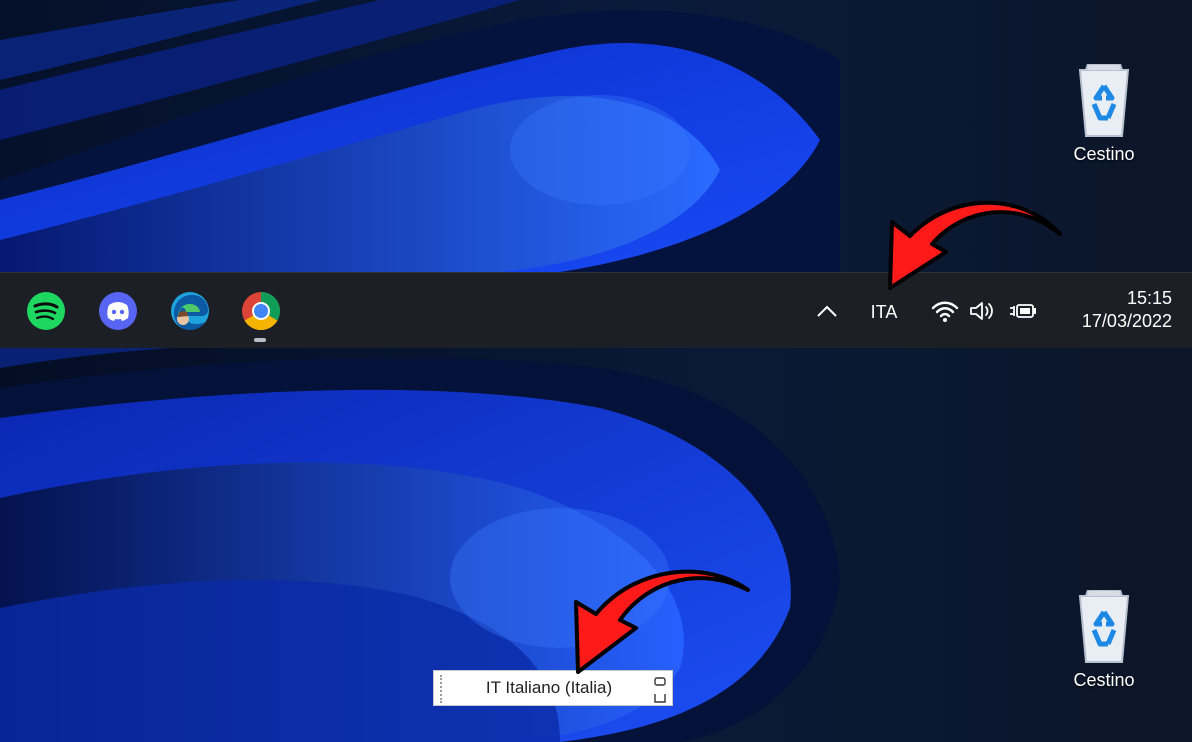 Image resolution: width=1192 pixels, height=742 pixels. I want to click on volume-icon, so click(981, 311).